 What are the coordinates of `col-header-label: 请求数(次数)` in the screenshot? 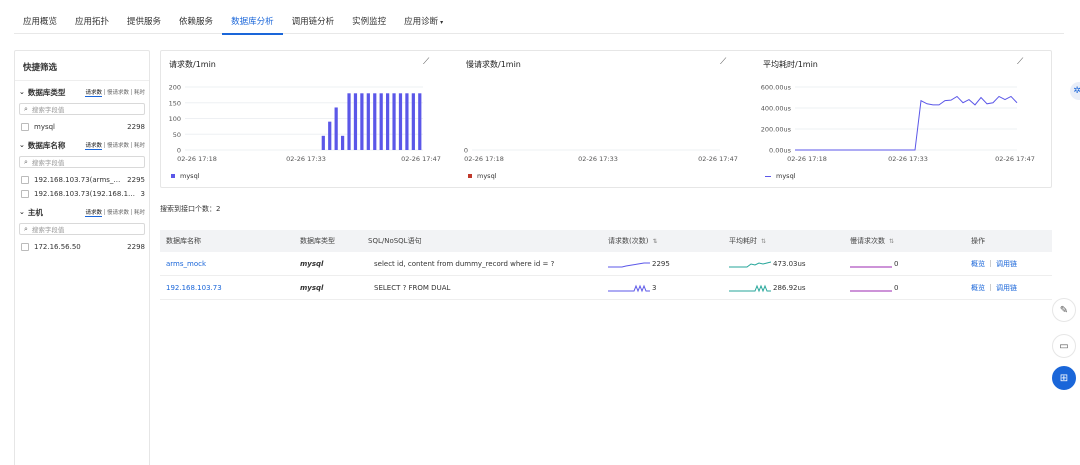 It's located at (628, 241).